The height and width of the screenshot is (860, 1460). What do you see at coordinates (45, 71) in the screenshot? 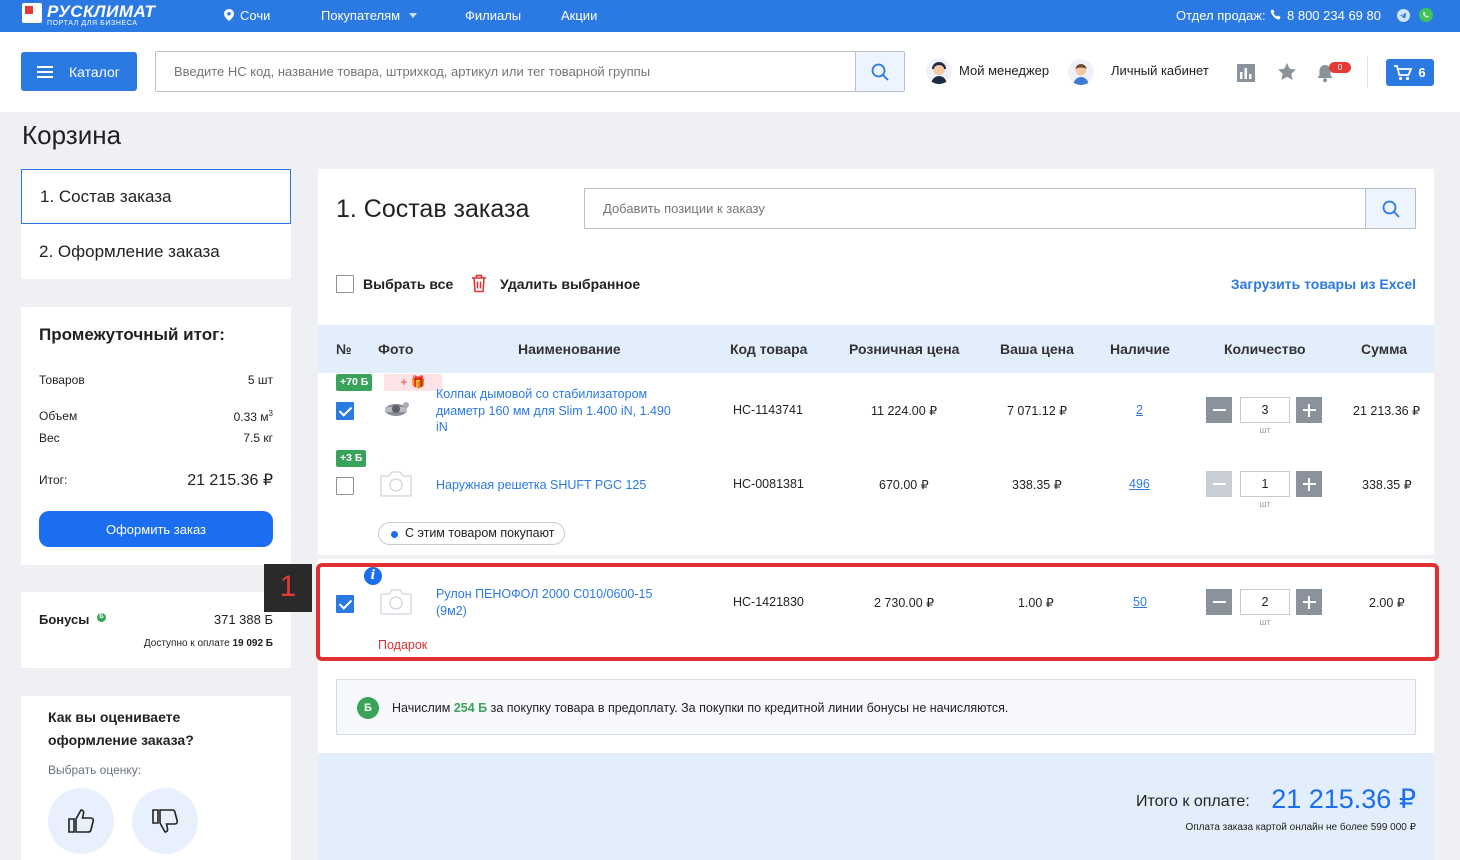
I see `burger-menu-icon` at bounding box center [45, 71].